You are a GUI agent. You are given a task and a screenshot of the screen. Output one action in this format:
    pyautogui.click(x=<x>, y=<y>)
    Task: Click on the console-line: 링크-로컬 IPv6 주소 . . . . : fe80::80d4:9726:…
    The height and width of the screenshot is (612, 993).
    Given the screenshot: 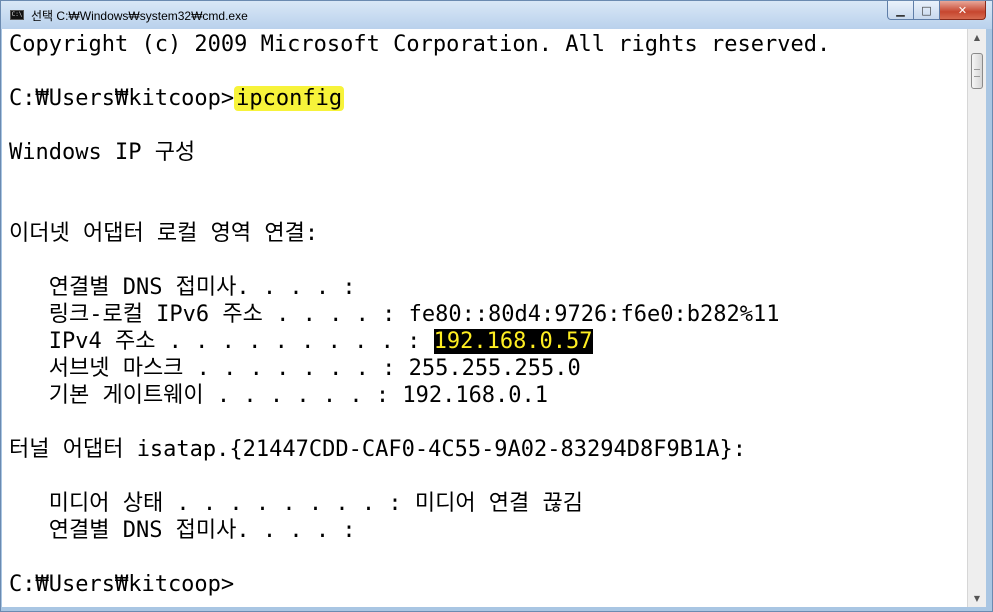 What is the action you would take?
    pyautogui.click(x=394, y=314)
    